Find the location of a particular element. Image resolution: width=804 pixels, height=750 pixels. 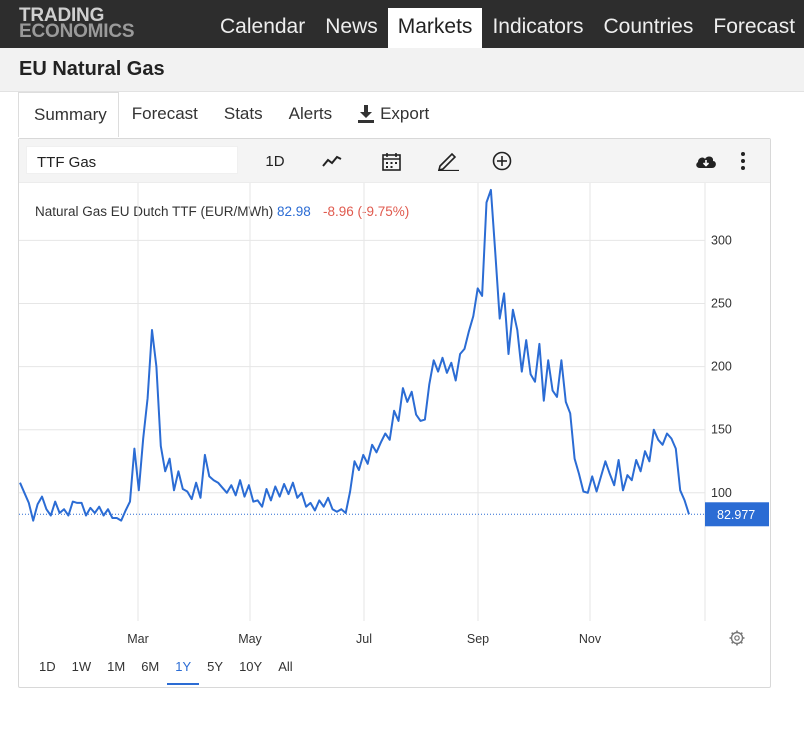

range-all: All is located at coordinates (285, 670).